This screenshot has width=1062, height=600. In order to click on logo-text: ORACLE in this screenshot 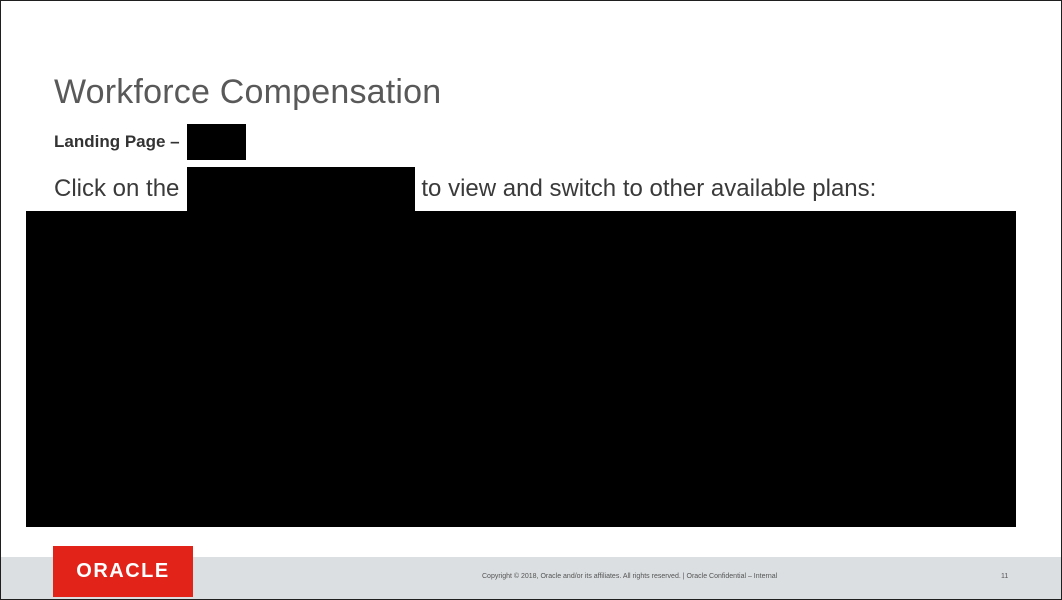, I will do `click(123, 571)`.